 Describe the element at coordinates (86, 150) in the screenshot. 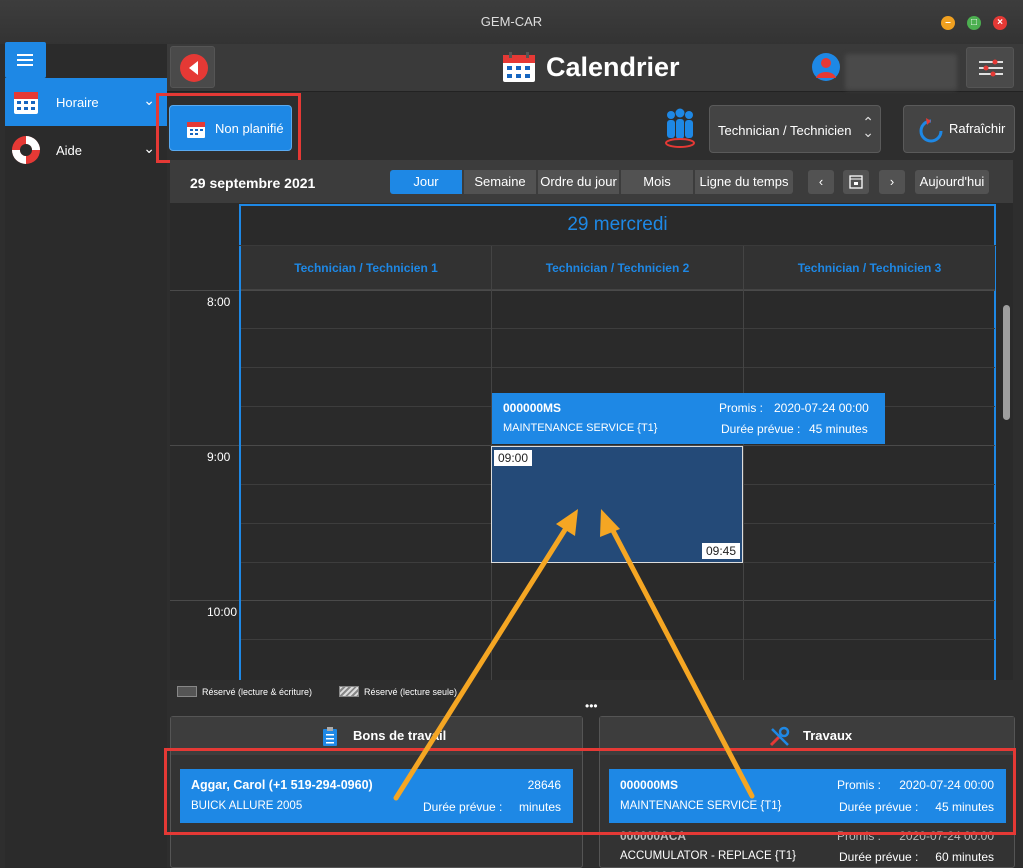

I see `sidebar-item-aide: Aide ⌄` at that location.